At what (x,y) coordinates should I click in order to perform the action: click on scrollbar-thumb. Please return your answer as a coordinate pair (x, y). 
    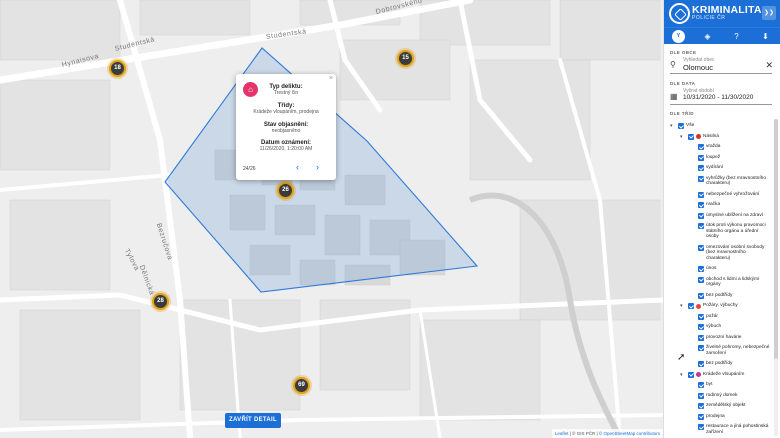
    Looking at the image, I should click on (776, 239).